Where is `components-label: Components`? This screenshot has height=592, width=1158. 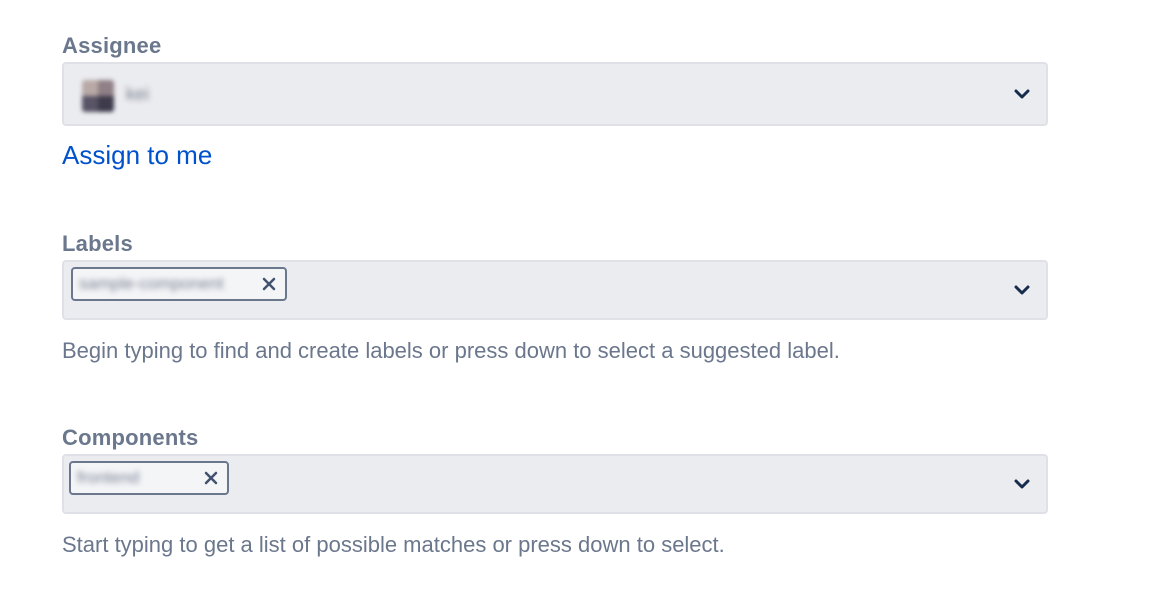
components-label: Components is located at coordinates (130, 437).